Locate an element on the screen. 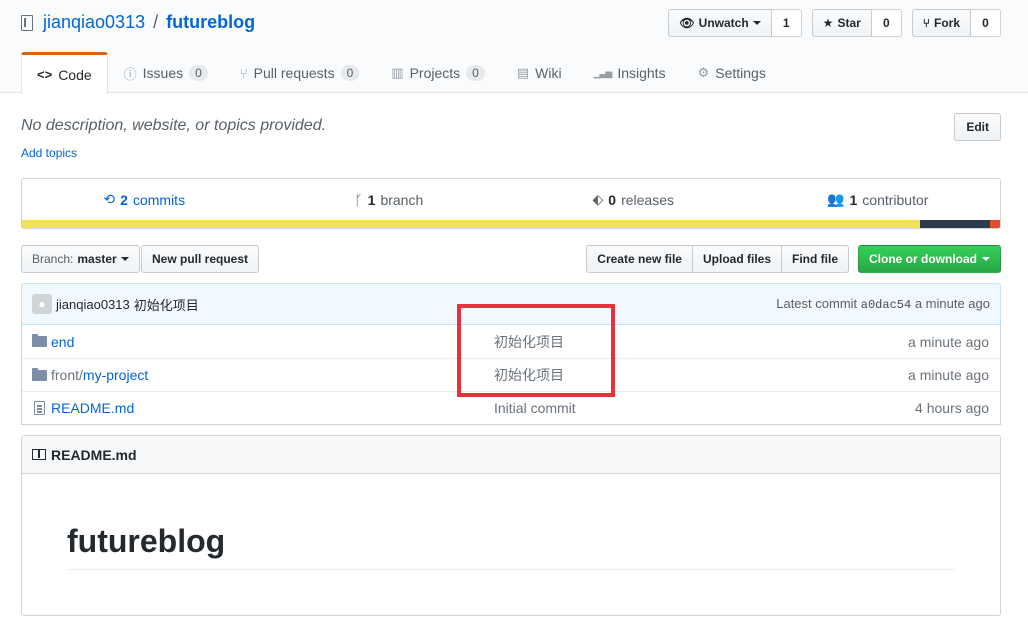 The height and width of the screenshot is (643, 1028). branches-link: ᚴ 1 branch is located at coordinates (389, 200).